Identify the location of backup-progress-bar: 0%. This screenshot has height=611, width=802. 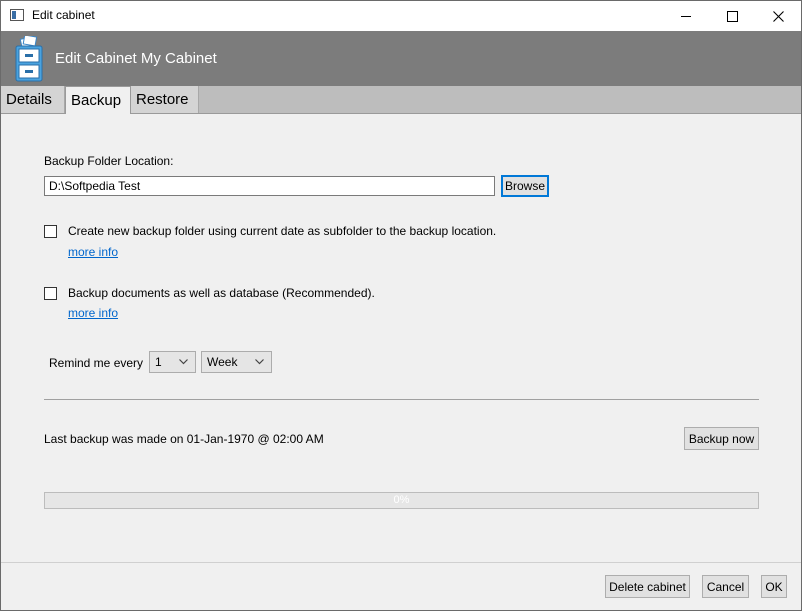
(401, 500).